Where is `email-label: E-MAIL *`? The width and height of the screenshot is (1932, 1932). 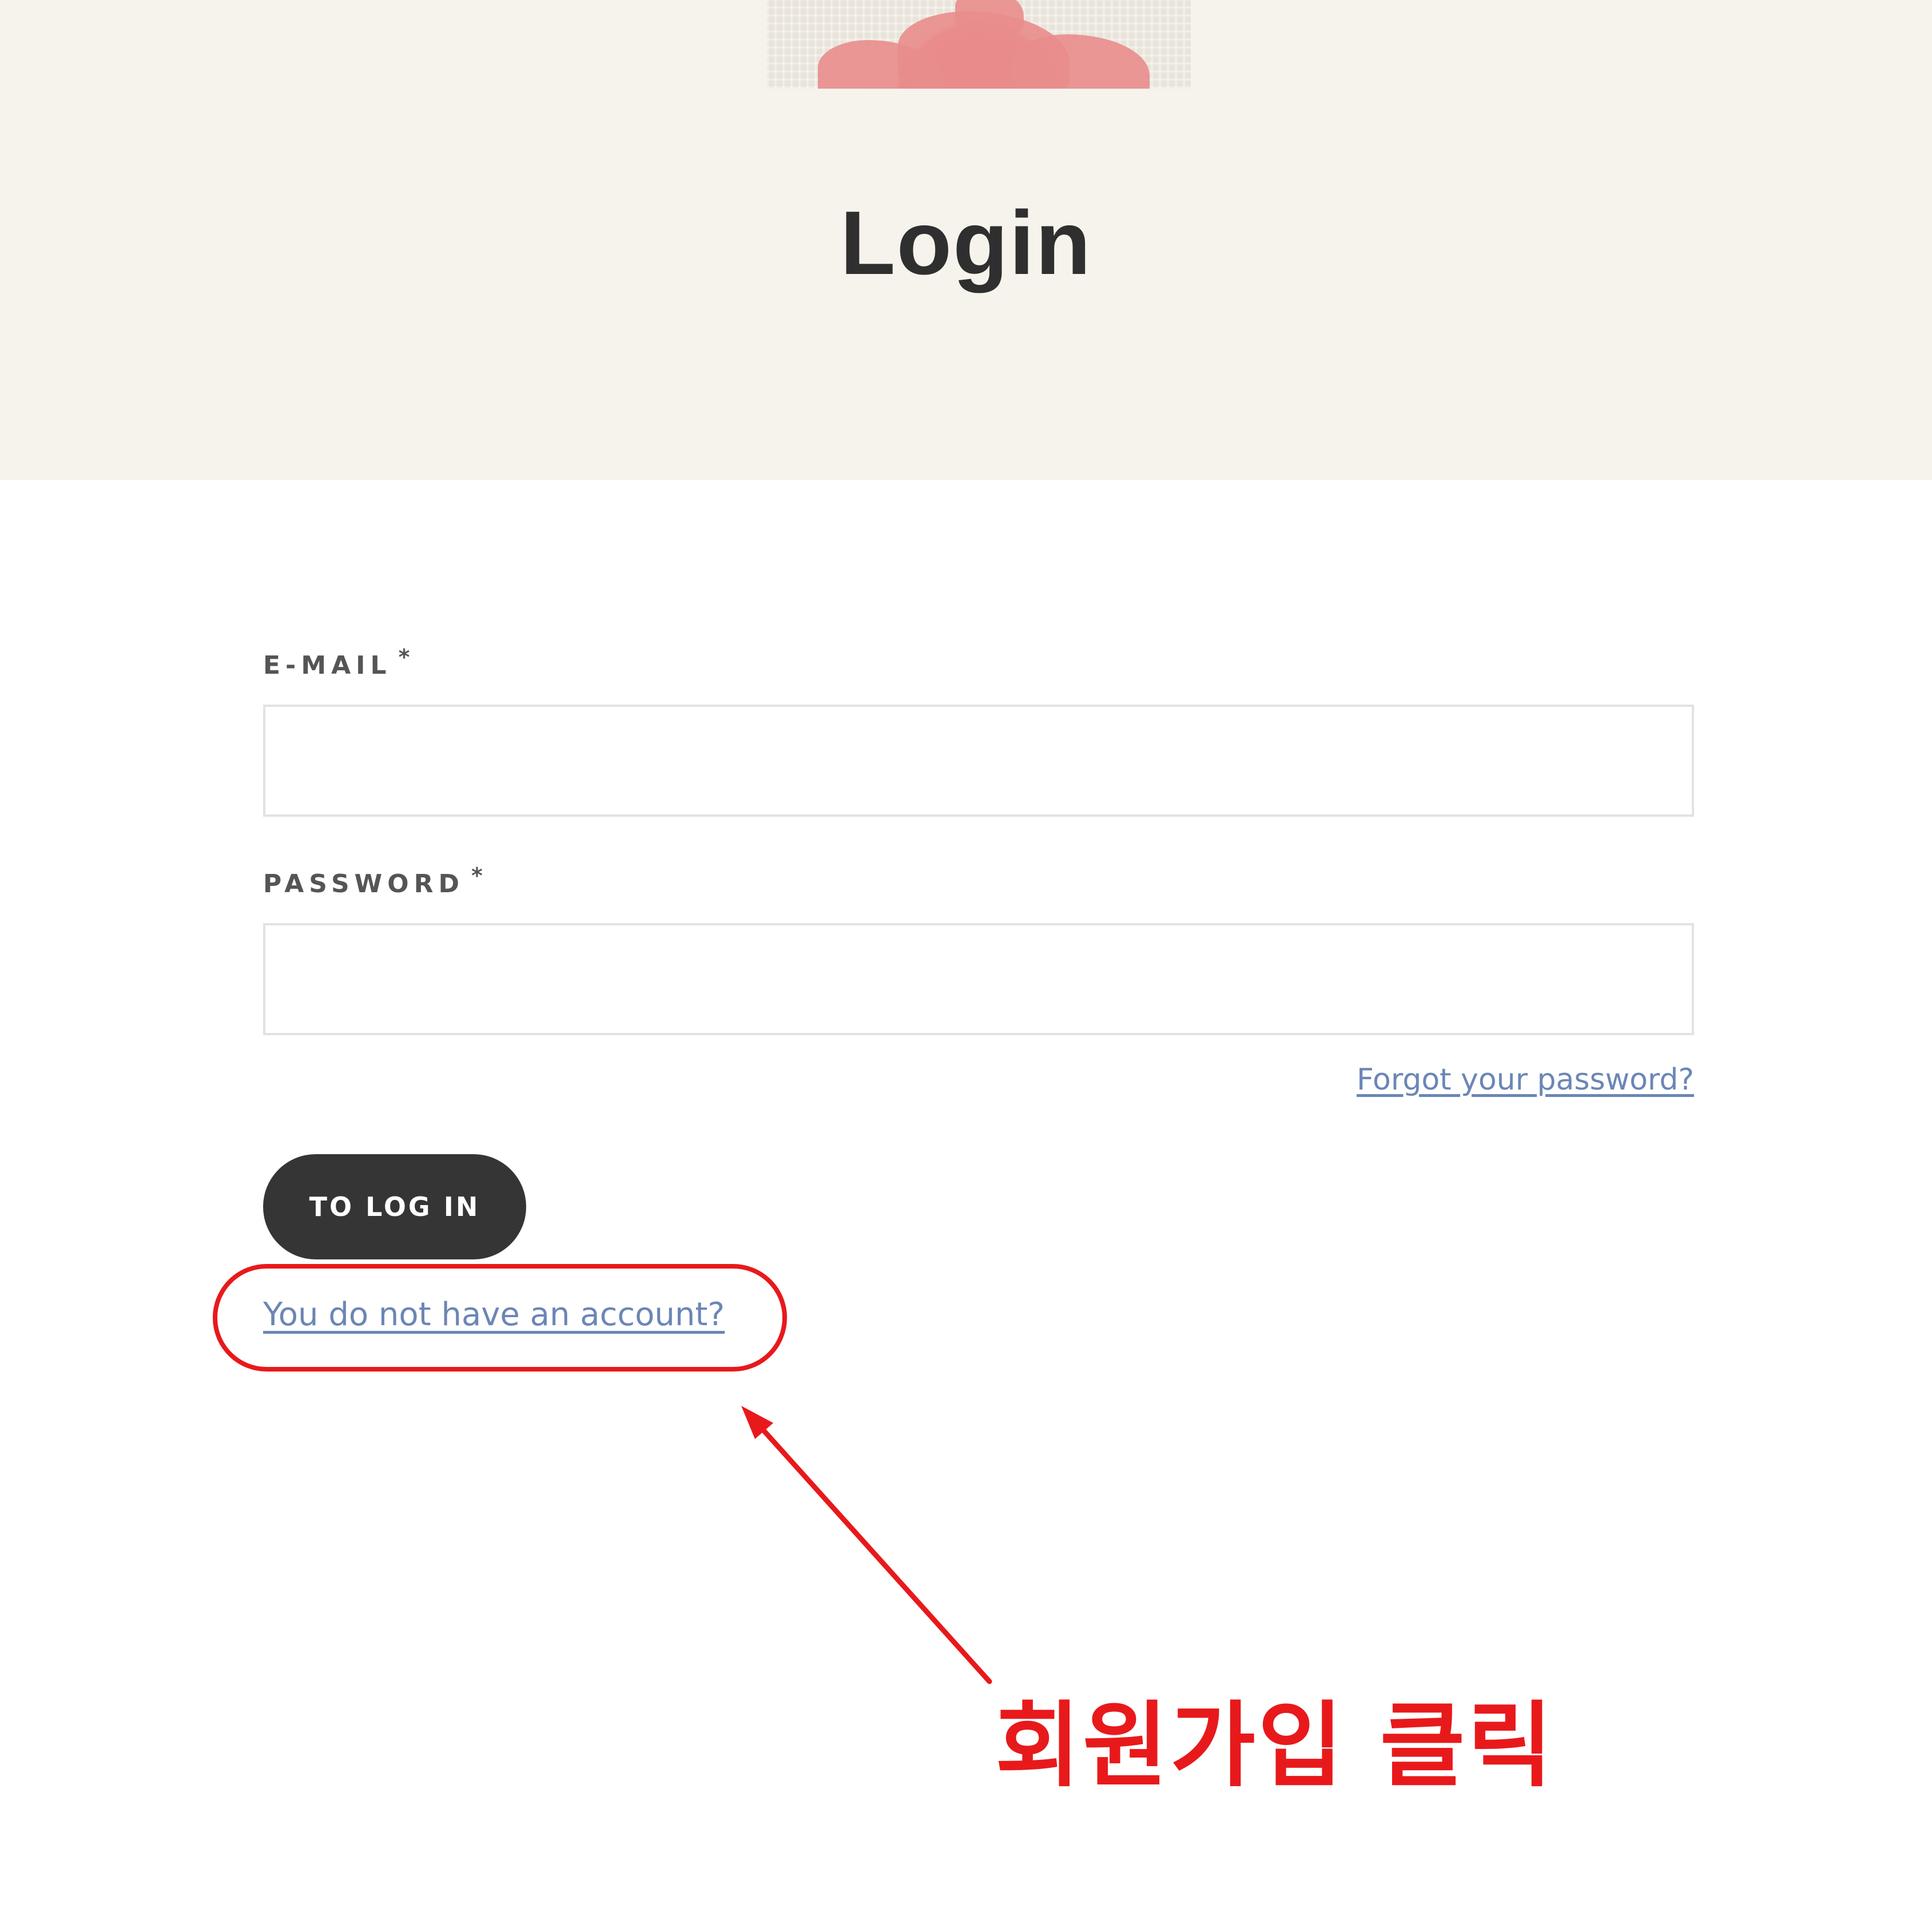 email-label: E-MAIL * is located at coordinates (336, 662).